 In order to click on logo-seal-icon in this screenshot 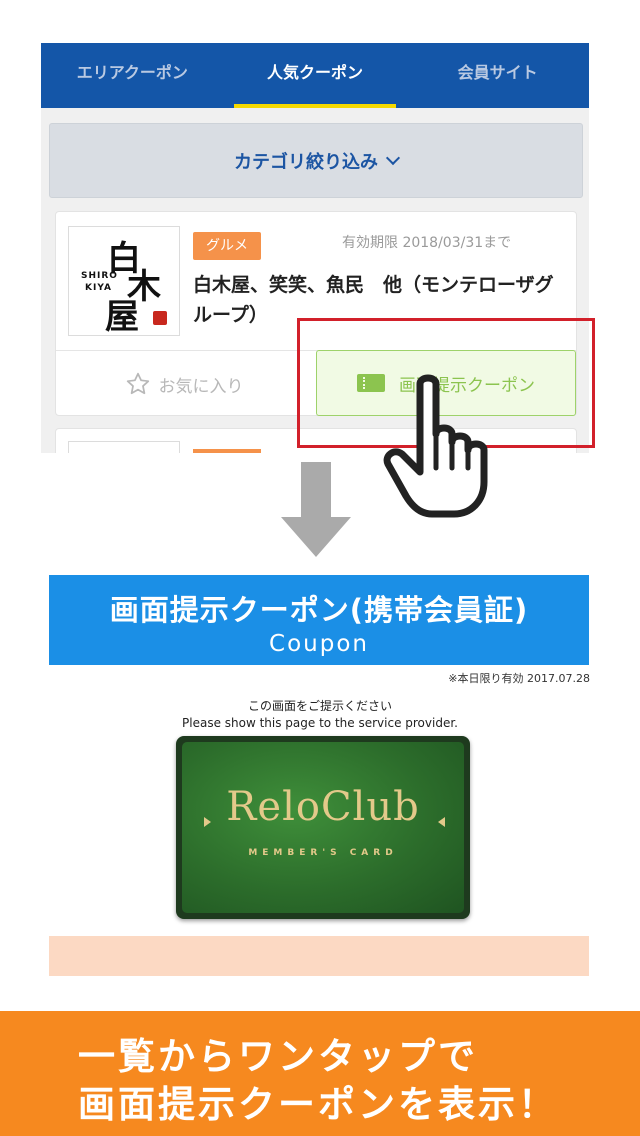, I will do `click(160, 318)`.